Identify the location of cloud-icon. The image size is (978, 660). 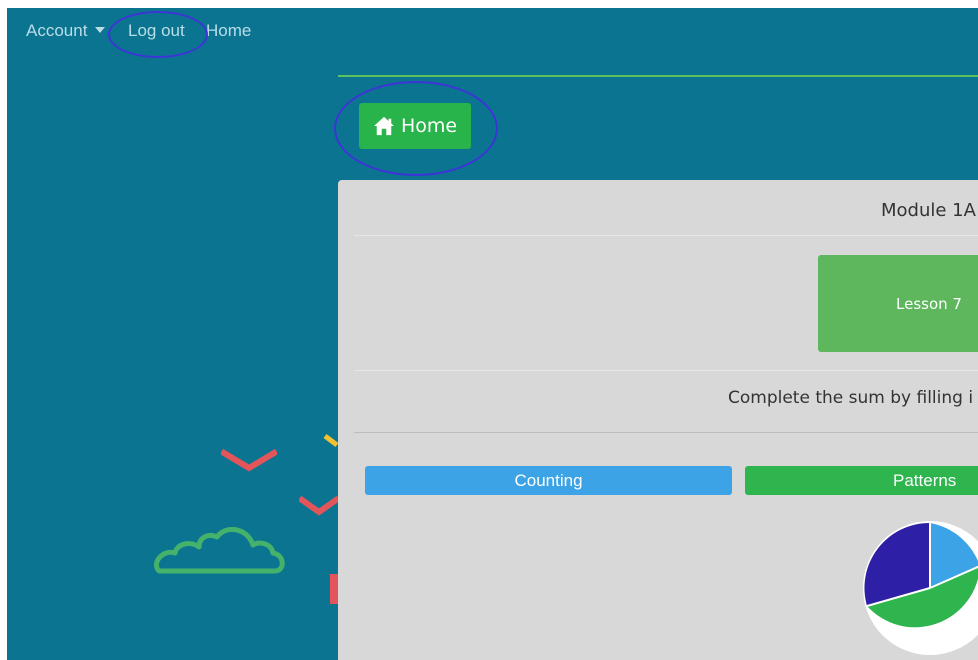
(219, 550).